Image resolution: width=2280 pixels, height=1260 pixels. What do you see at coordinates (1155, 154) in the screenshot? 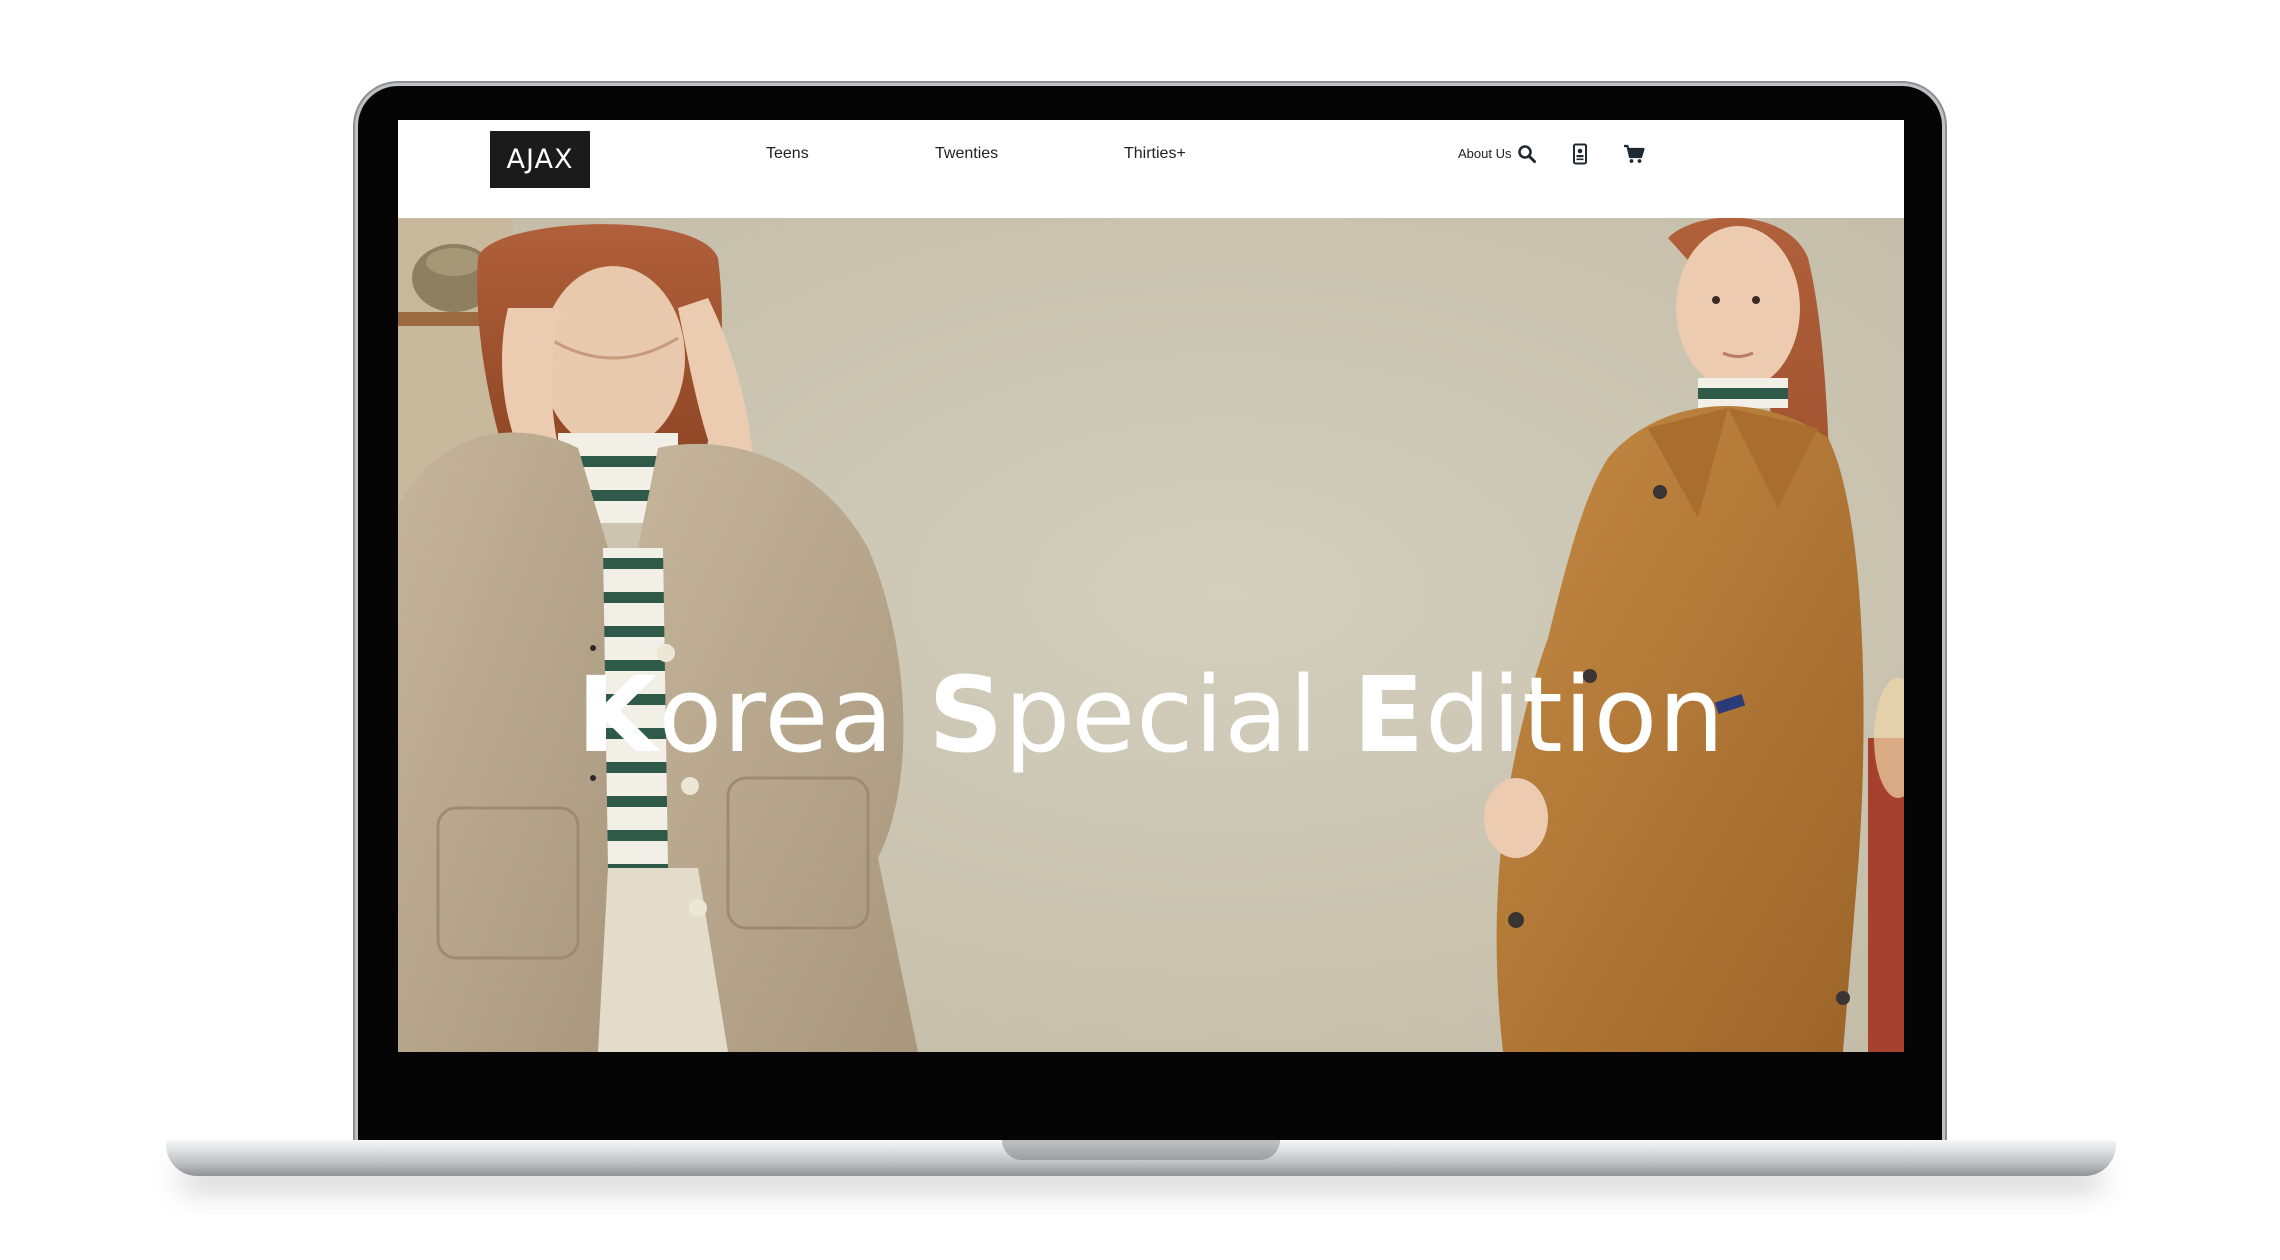
I see `nav-item-thirties: Thirties+` at bounding box center [1155, 154].